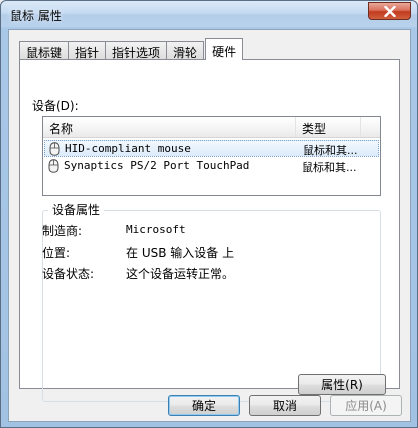 This screenshot has width=418, height=428. What do you see at coordinates (87, 50) in the screenshot?
I see `tab-pointers: 指针` at bounding box center [87, 50].